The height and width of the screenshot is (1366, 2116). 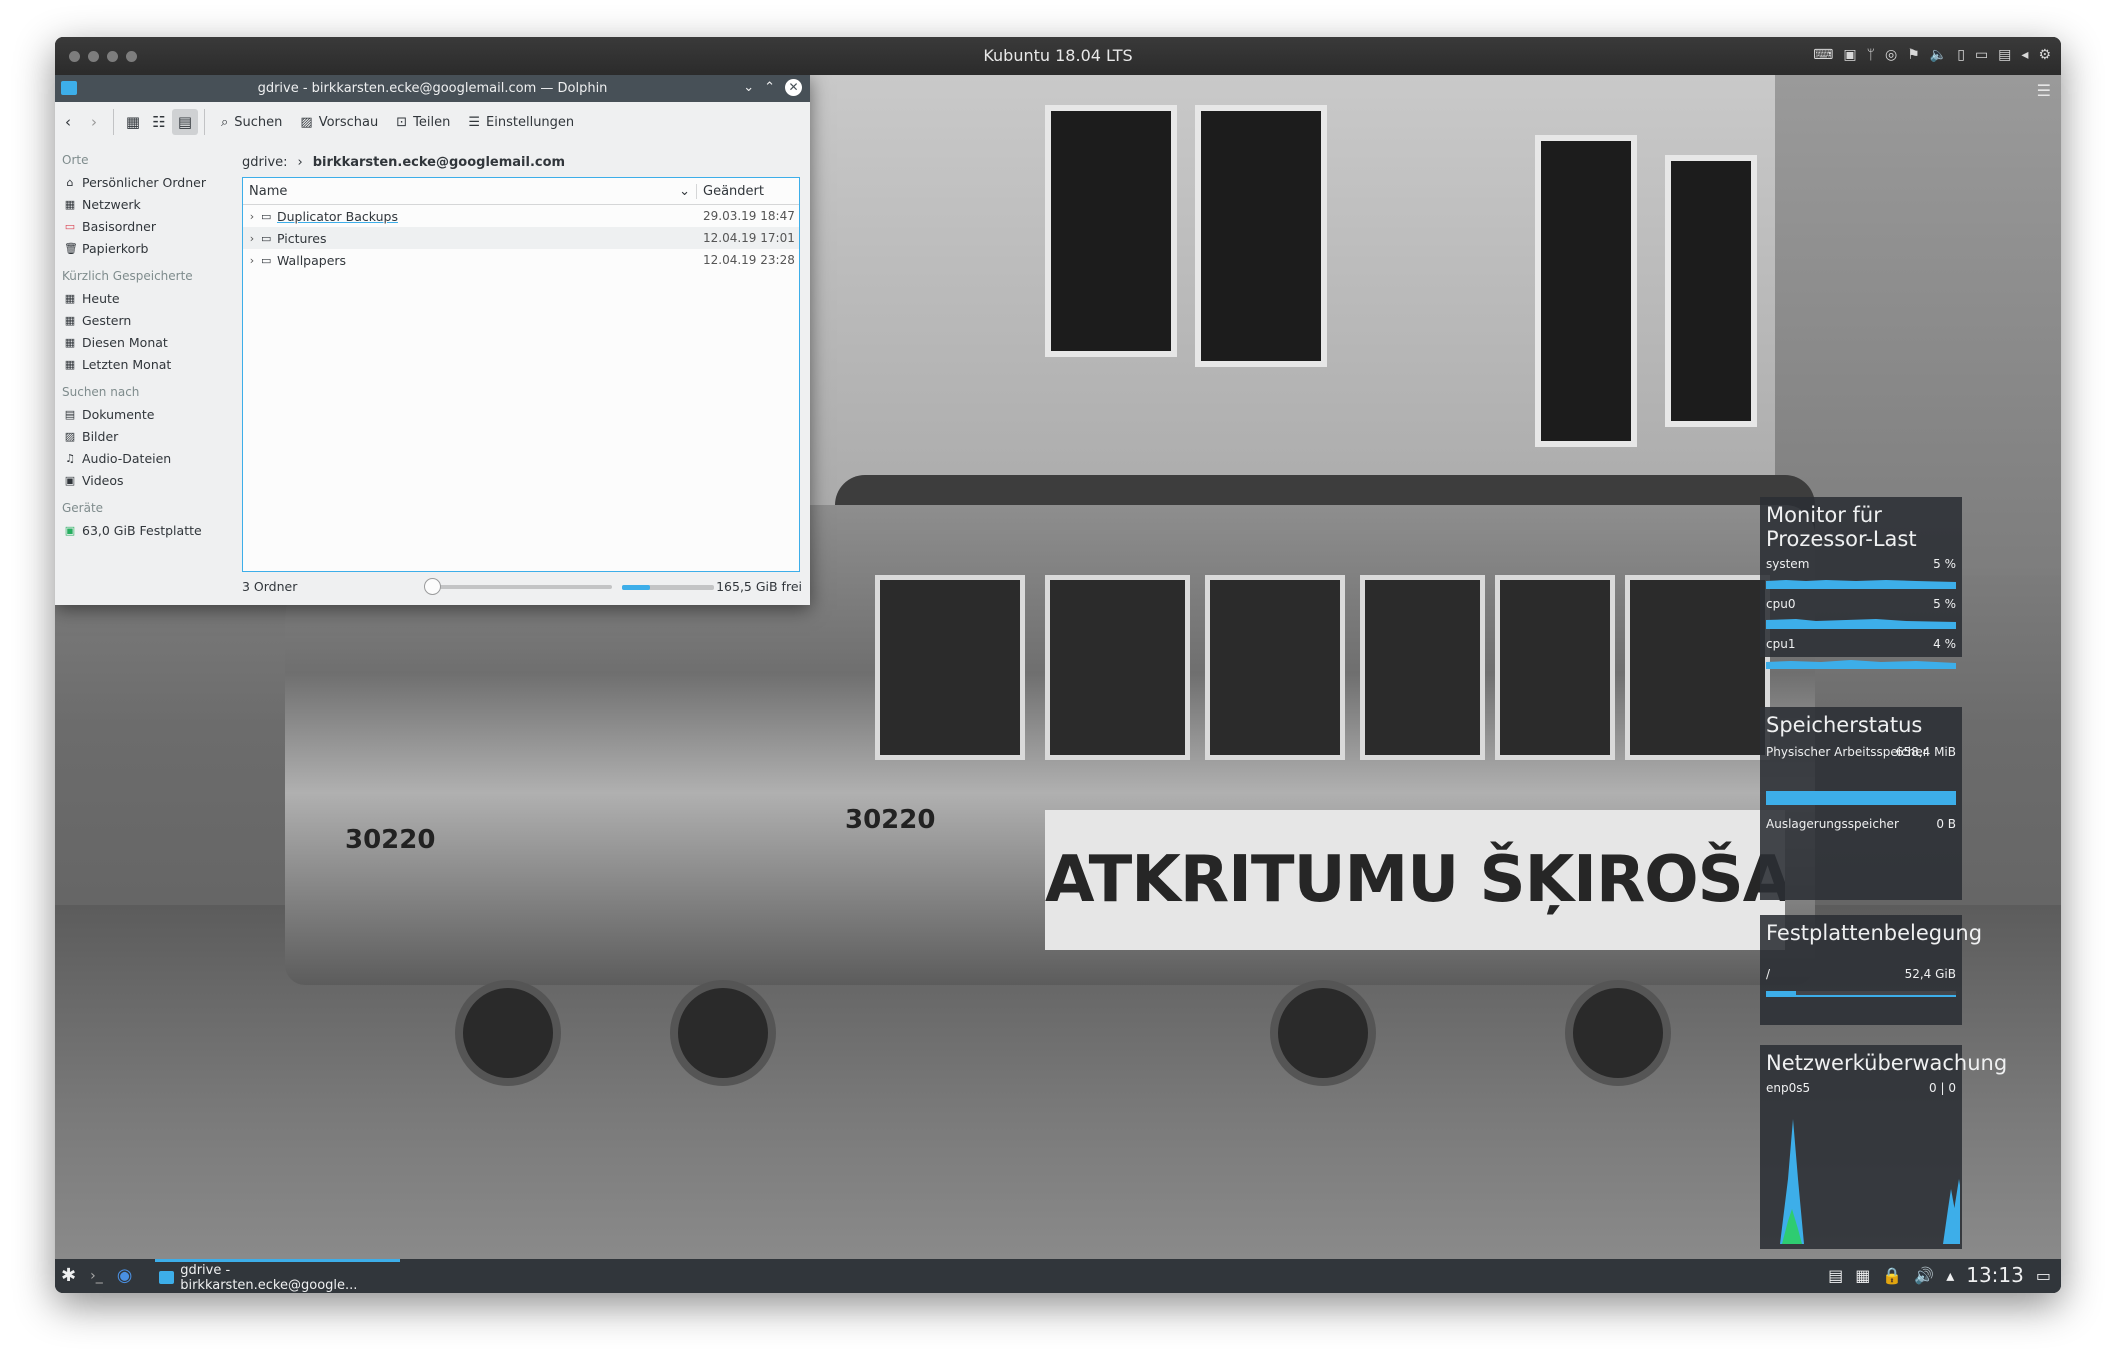 What do you see at coordinates (146, 248) in the screenshot?
I see `place-trash: 🗑 Papierkorb` at bounding box center [146, 248].